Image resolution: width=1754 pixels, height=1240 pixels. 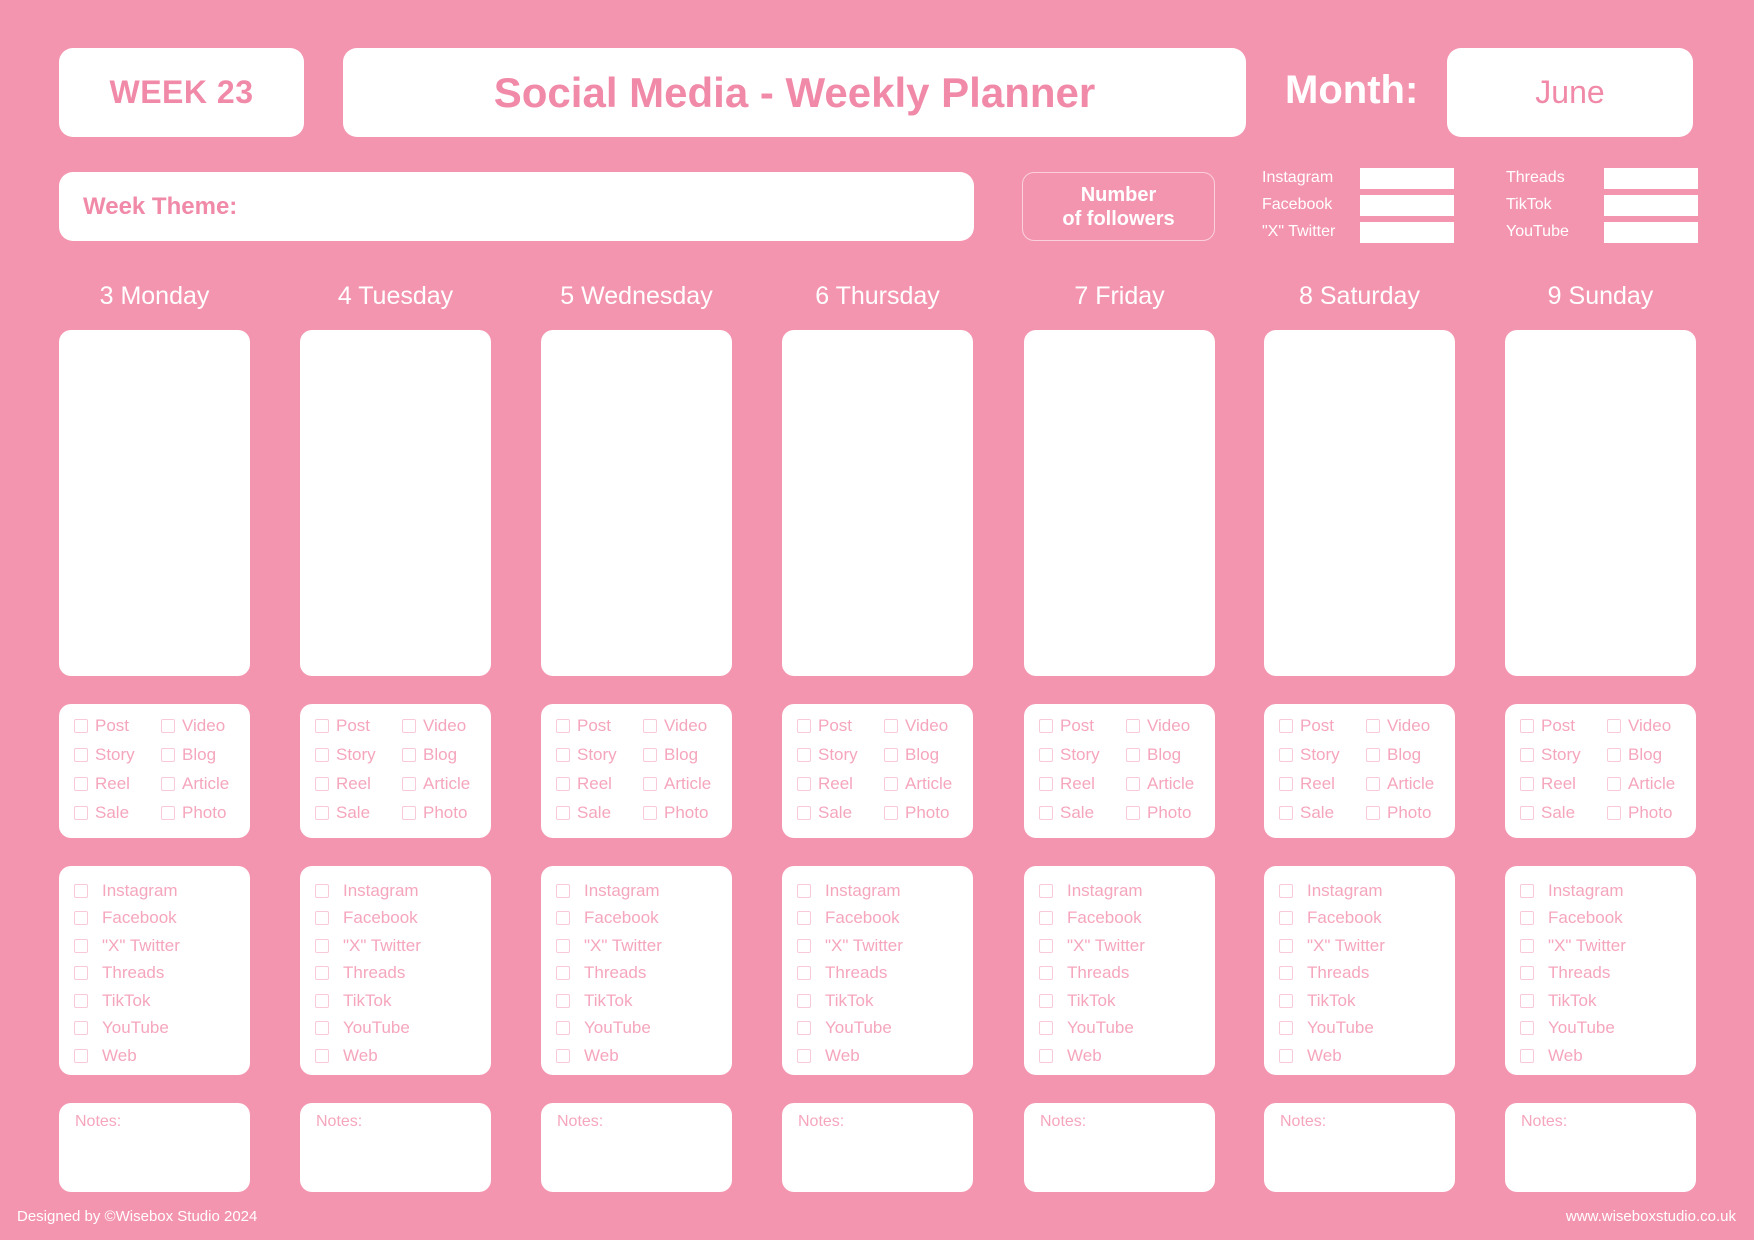 What do you see at coordinates (850, 891) in the screenshot?
I see `platform-option: Instagram` at bounding box center [850, 891].